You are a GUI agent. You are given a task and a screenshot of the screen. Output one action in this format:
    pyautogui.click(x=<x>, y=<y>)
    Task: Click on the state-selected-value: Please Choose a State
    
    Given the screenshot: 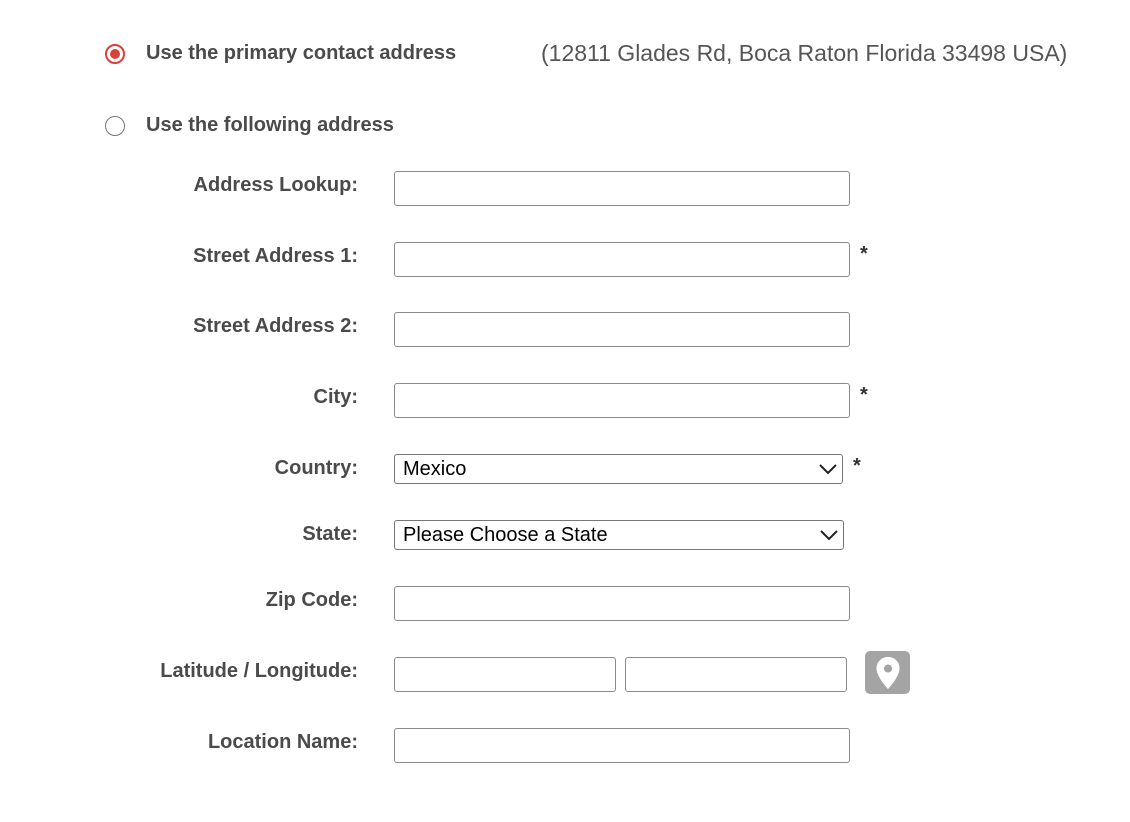 What is the action you would take?
    pyautogui.click(x=505, y=534)
    